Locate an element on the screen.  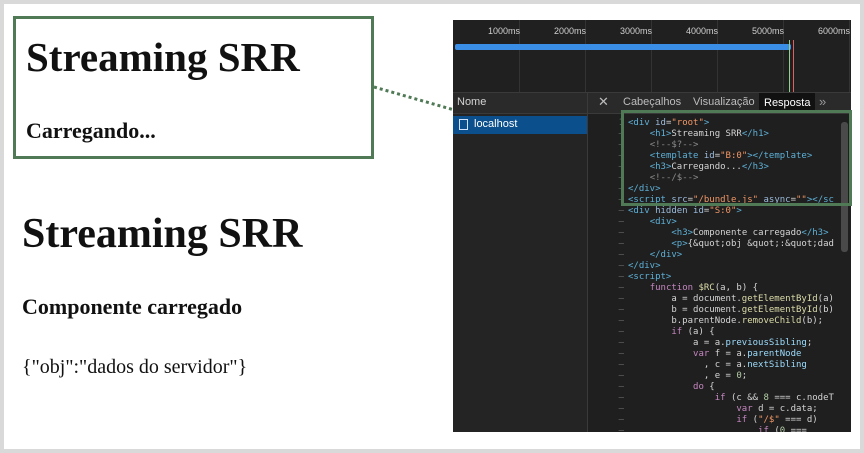
code-text: a = document.getElementById(a) is located at coordinates (731, 299).